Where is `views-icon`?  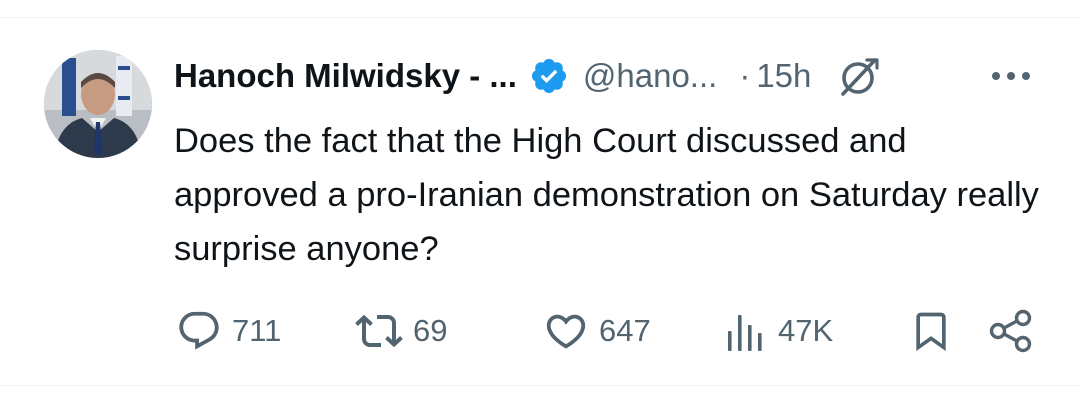
views-icon is located at coordinates (746, 331).